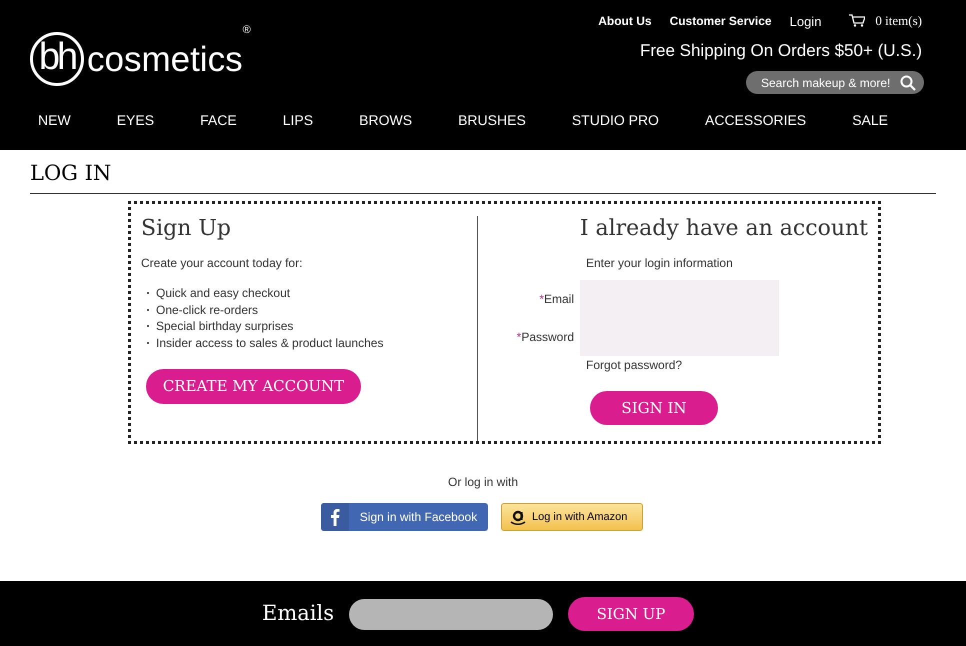  I want to click on nav-link: About Us, so click(625, 21).